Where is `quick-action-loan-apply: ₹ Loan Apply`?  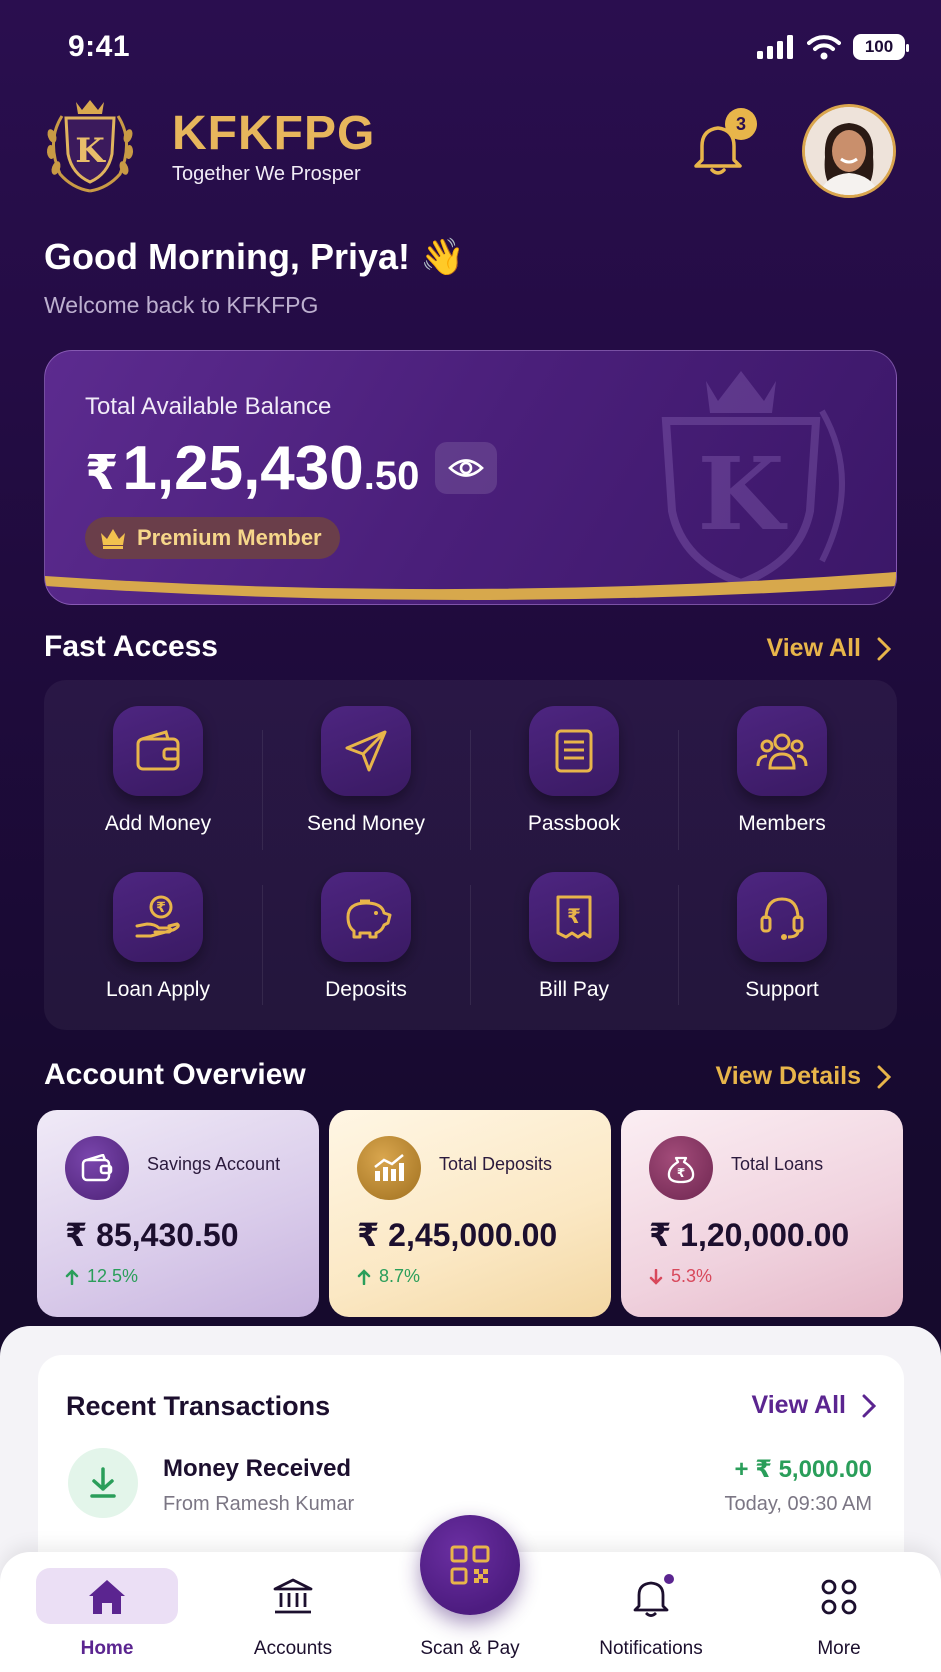
quick-action-loan-apply: ₹ Loan Apply is located at coordinates (156, 947).